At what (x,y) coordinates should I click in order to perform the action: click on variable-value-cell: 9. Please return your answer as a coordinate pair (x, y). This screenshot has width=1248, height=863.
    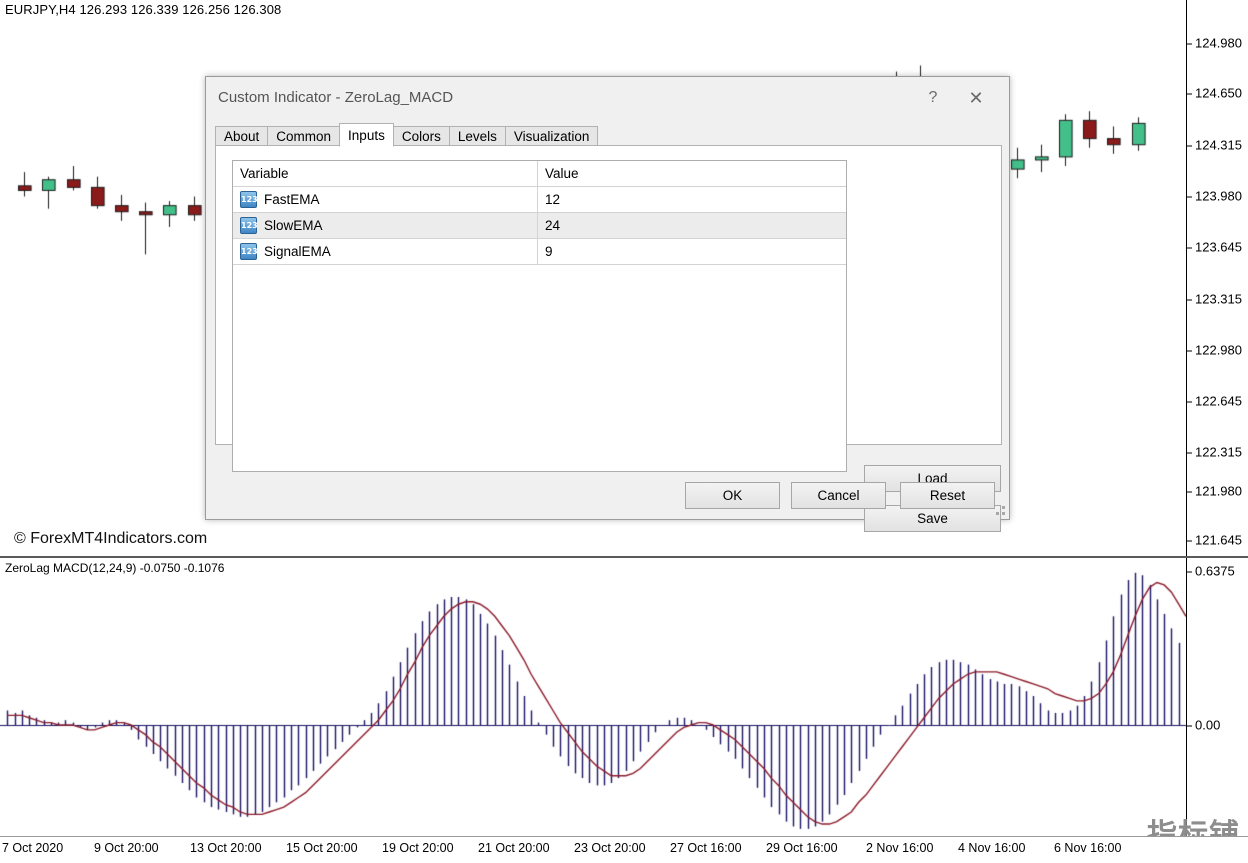
    Looking at the image, I should click on (692, 251).